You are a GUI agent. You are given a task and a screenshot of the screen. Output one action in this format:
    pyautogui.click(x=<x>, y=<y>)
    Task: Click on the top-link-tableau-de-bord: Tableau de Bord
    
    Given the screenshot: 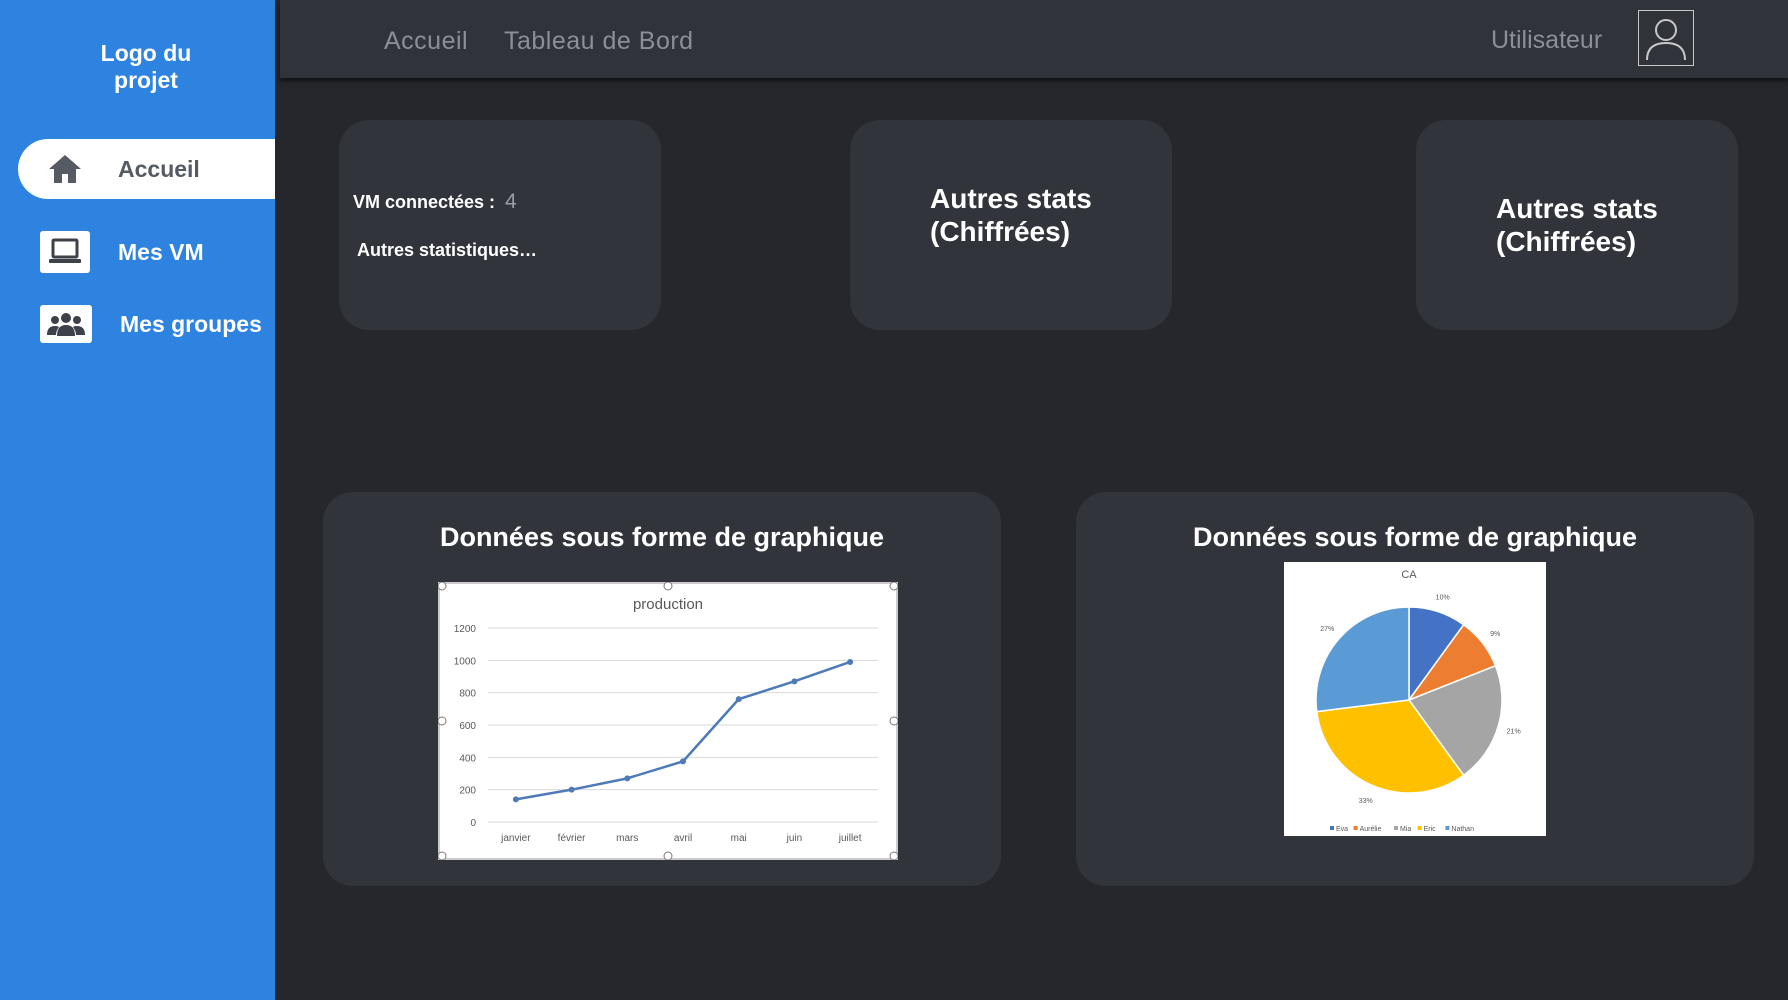 What is the action you would take?
    pyautogui.click(x=599, y=41)
    